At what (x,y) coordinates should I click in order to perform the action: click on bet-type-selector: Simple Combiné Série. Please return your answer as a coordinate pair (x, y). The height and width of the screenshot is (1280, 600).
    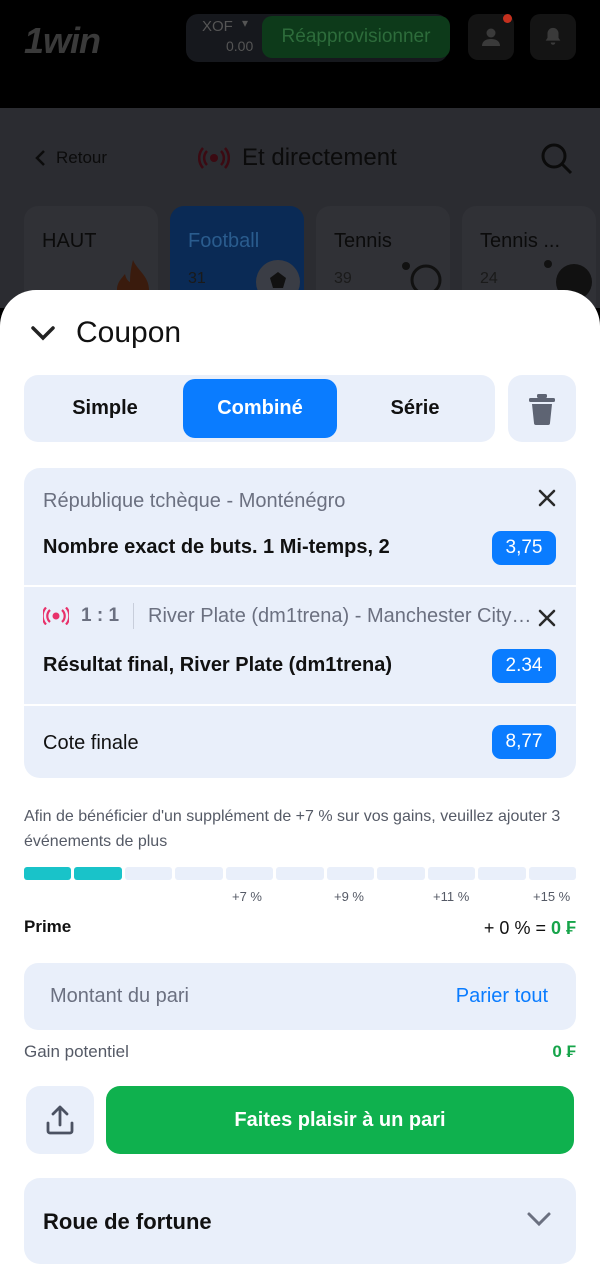
    Looking at the image, I should click on (259, 408).